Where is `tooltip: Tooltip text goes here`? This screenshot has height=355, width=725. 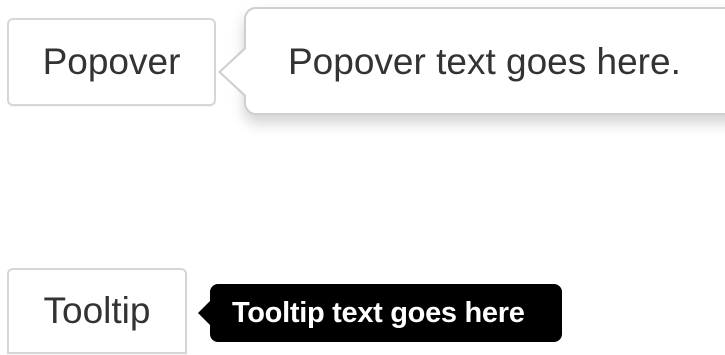
tooltip: Tooltip text goes here is located at coordinates (380, 313).